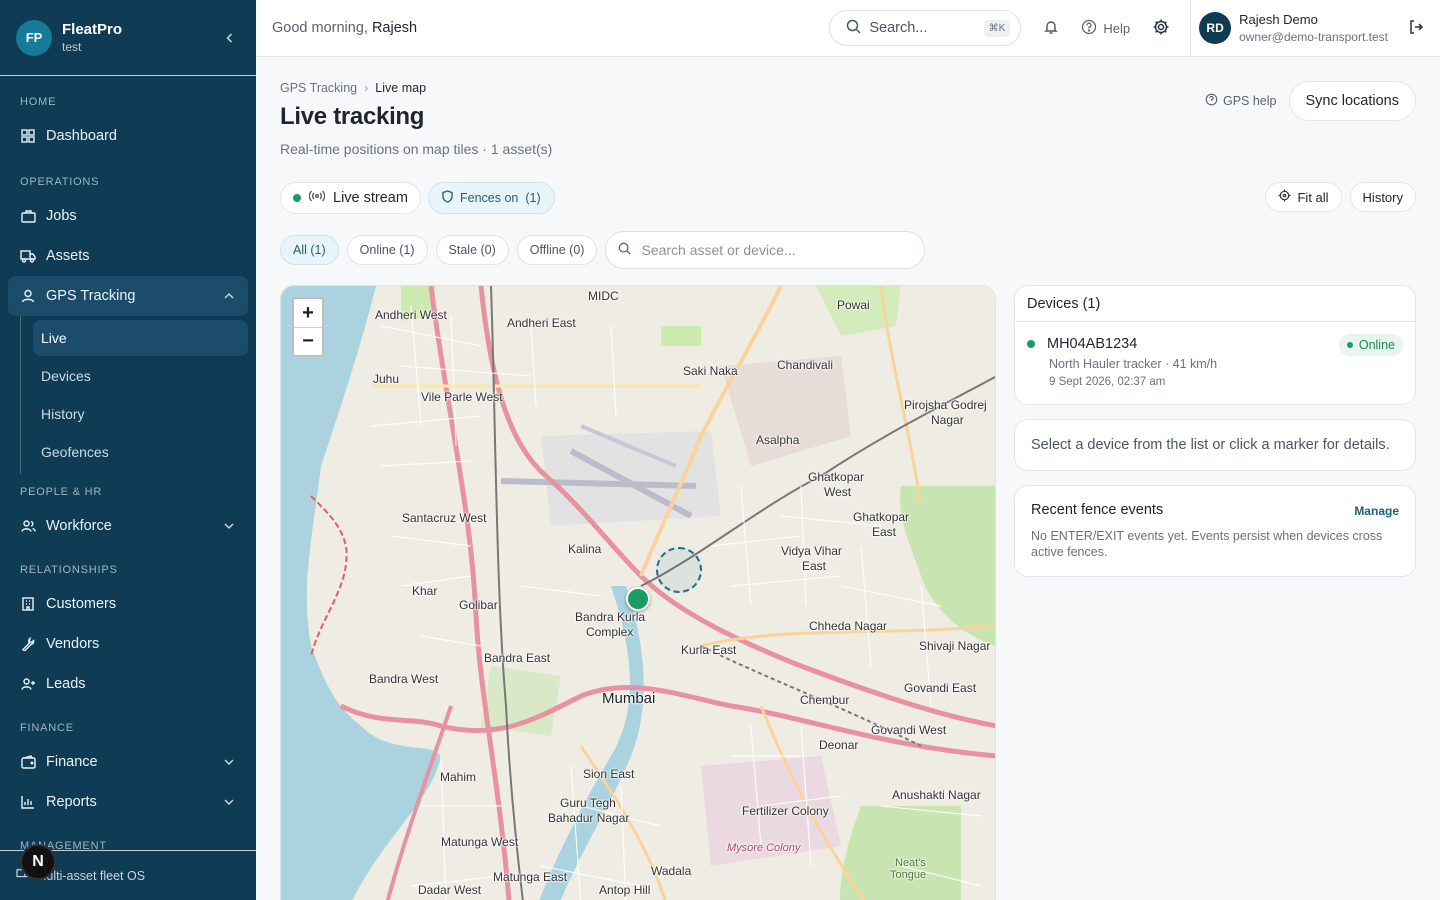 The height and width of the screenshot is (900, 1440). I want to click on sidebar-subitem-devices: Devices, so click(140, 376).